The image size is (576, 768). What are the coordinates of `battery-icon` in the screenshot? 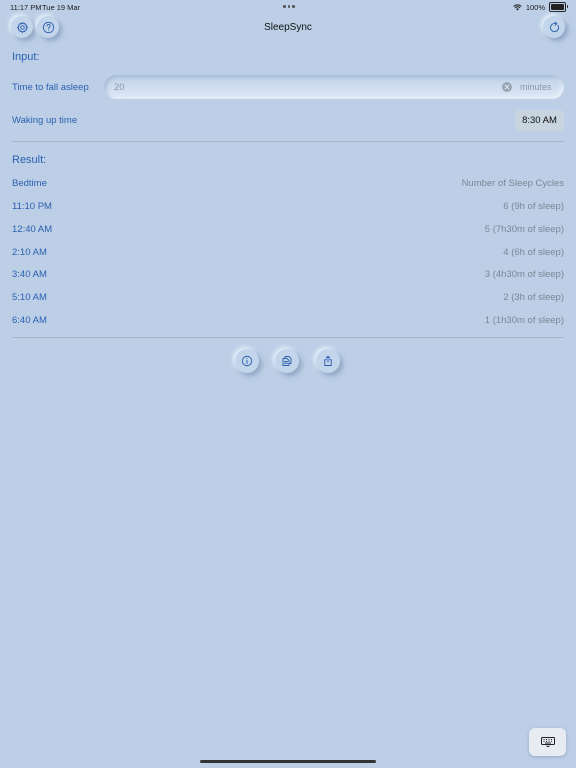 It's located at (558, 7).